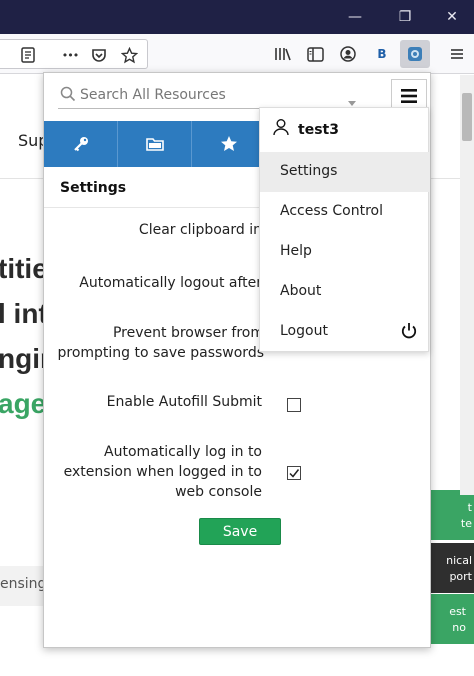 Image resolution: width=474 pixels, height=676 pixels. Describe the element at coordinates (345, 252) in the screenshot. I see `menu-item-help: Help` at that location.